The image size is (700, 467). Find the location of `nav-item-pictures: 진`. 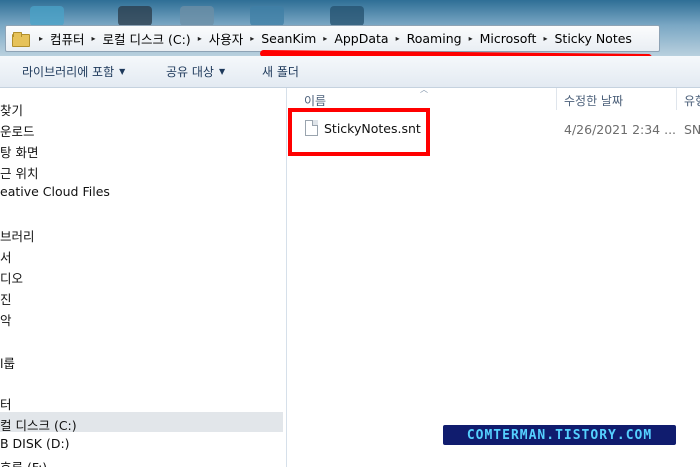

nav-item-pictures: 진 is located at coordinates (6, 298).